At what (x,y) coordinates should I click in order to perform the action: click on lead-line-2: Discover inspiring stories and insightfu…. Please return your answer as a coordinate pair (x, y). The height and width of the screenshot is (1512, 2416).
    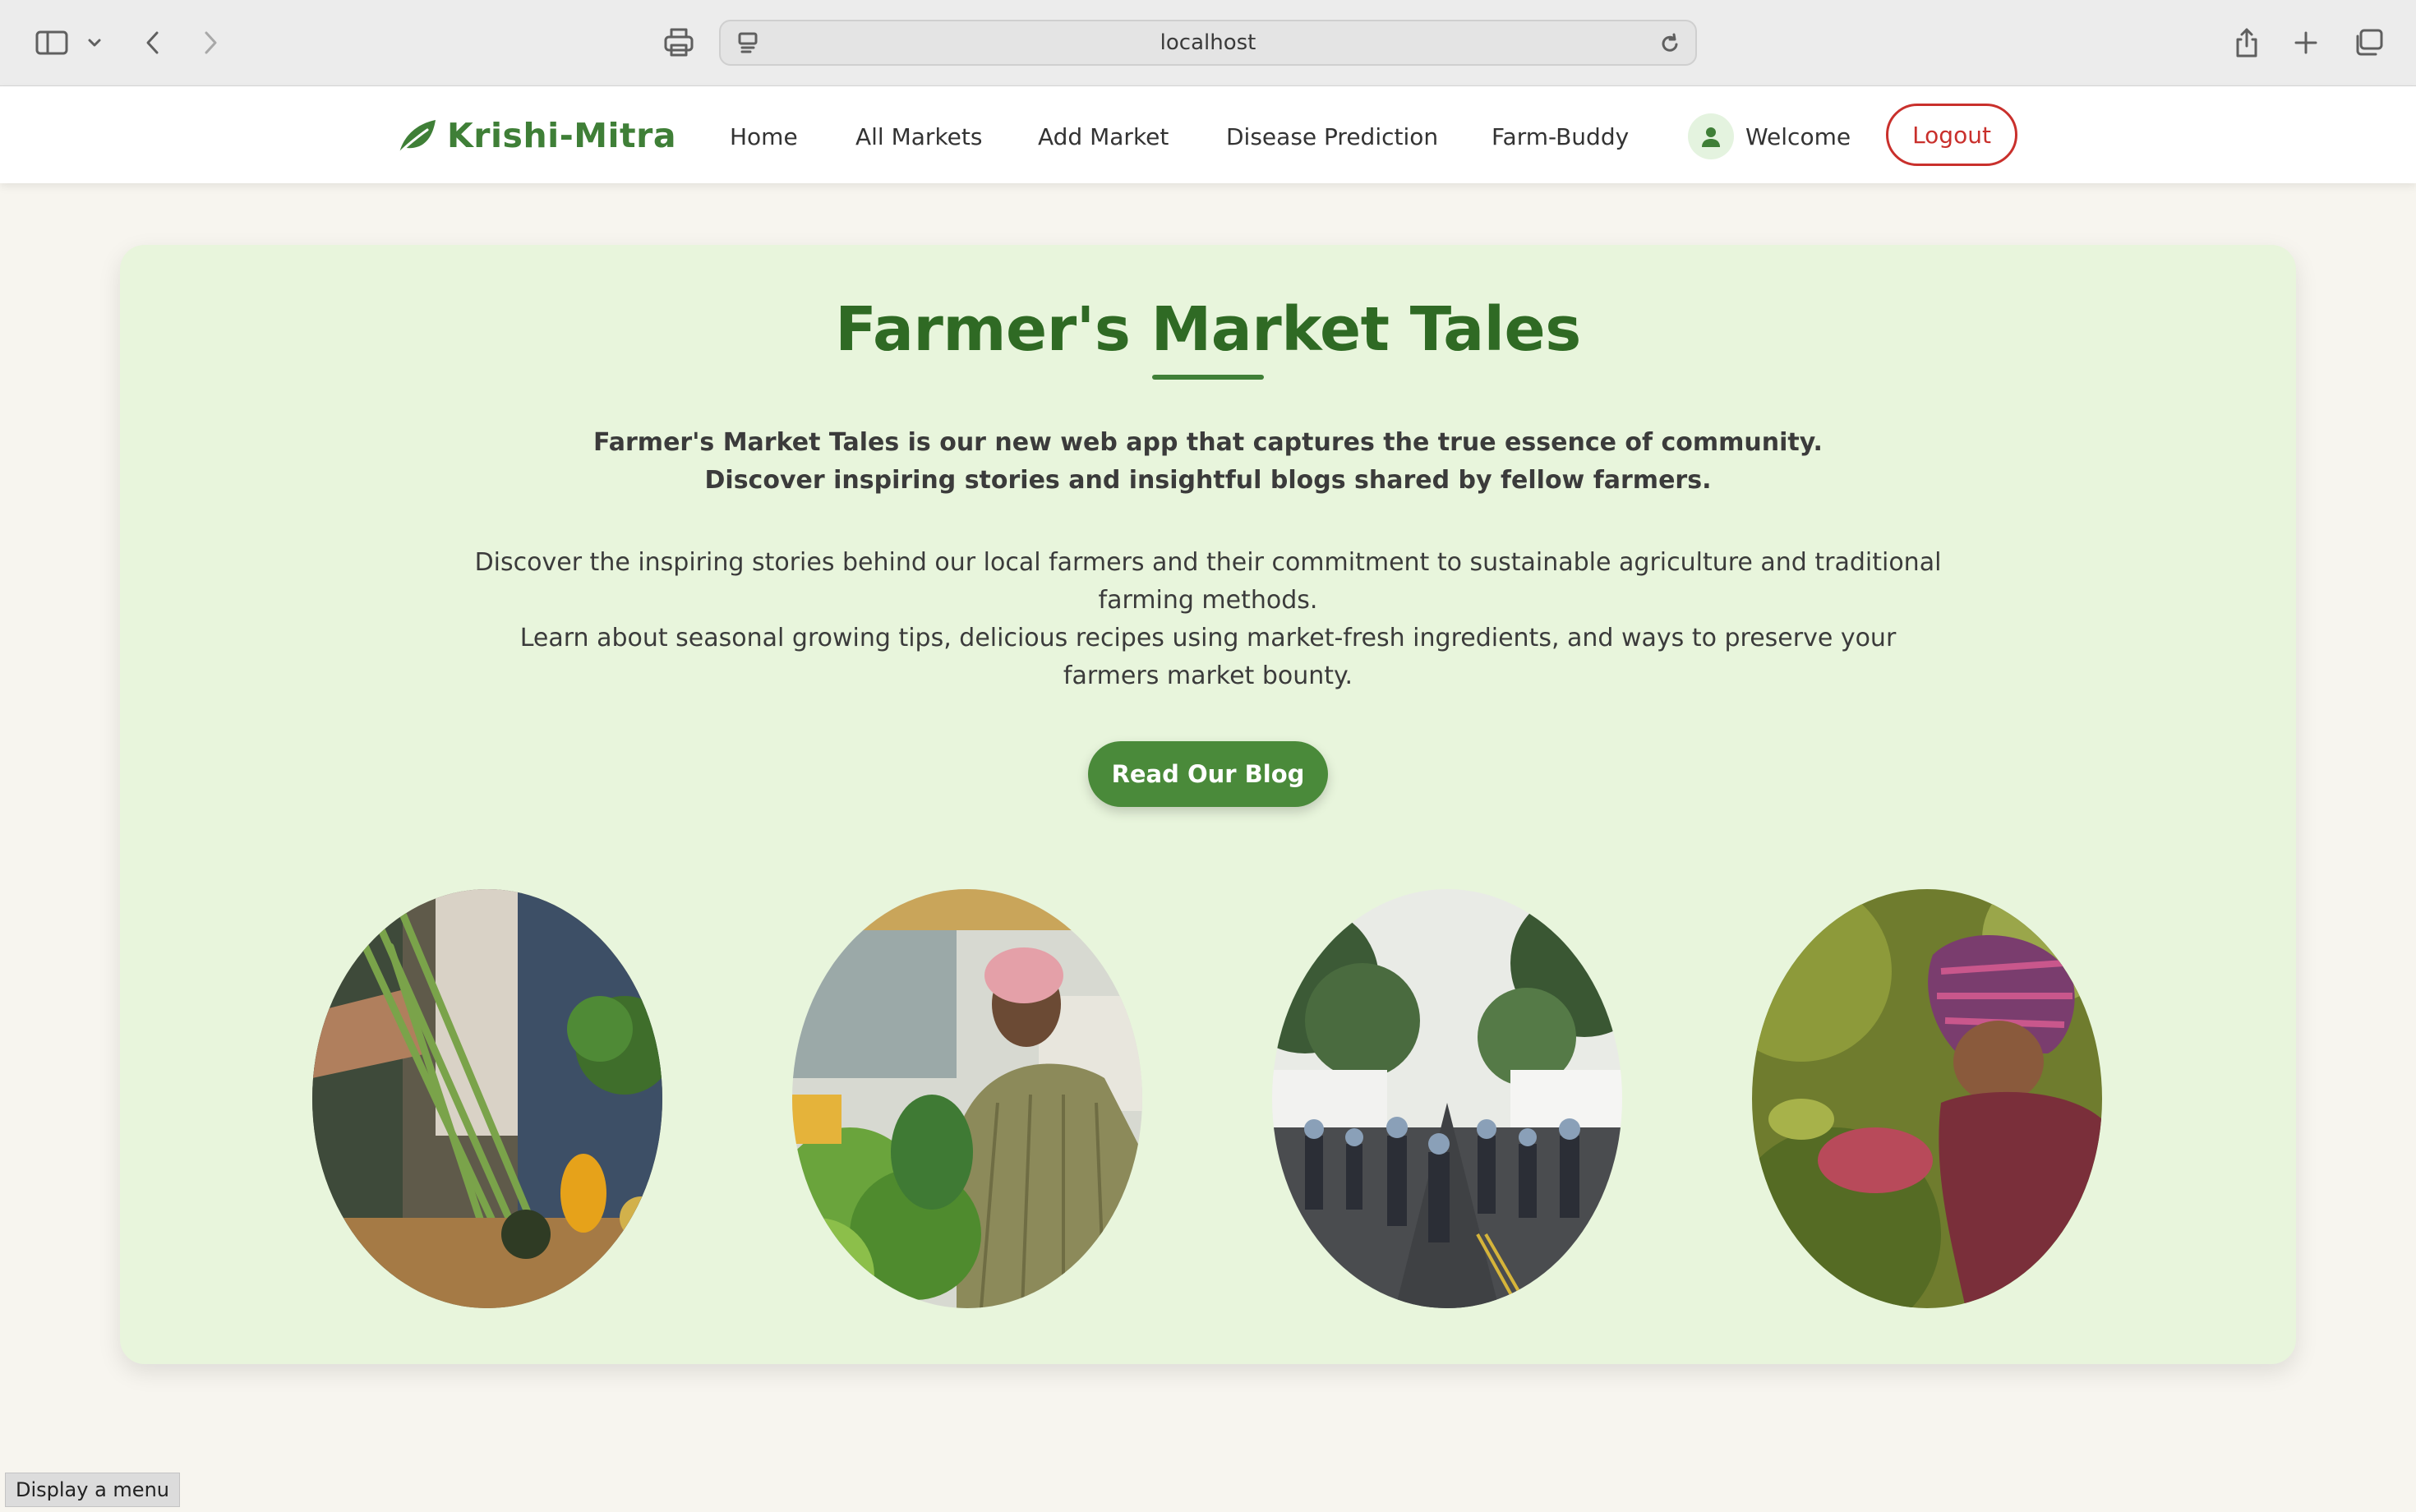
    Looking at the image, I should click on (1208, 480).